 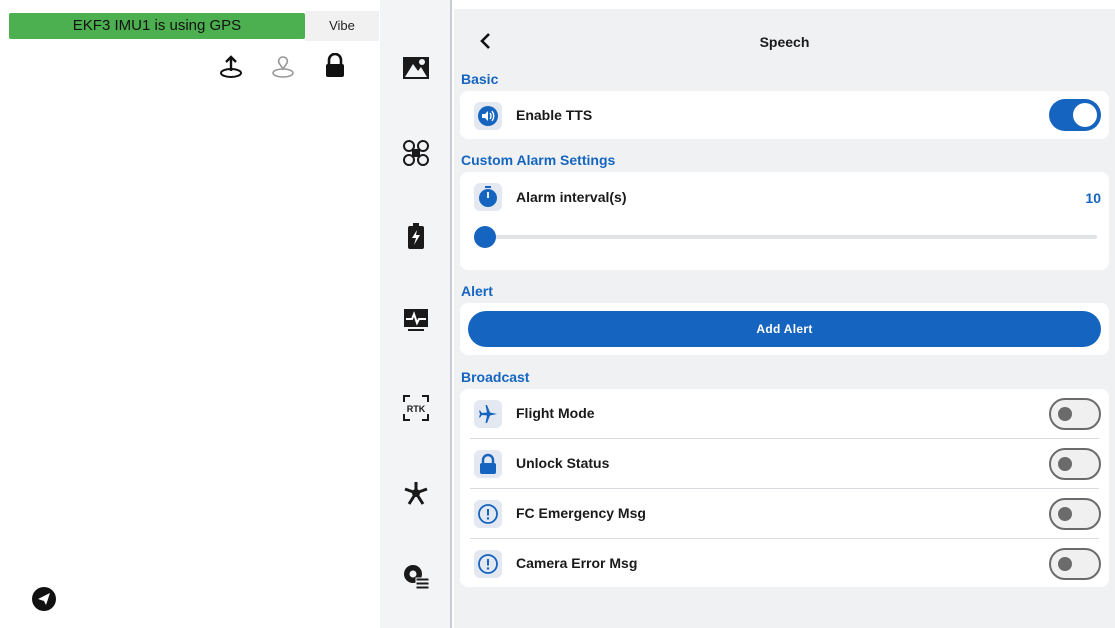 What do you see at coordinates (480, 79) in the screenshot?
I see `section-basic-label: Basic` at bounding box center [480, 79].